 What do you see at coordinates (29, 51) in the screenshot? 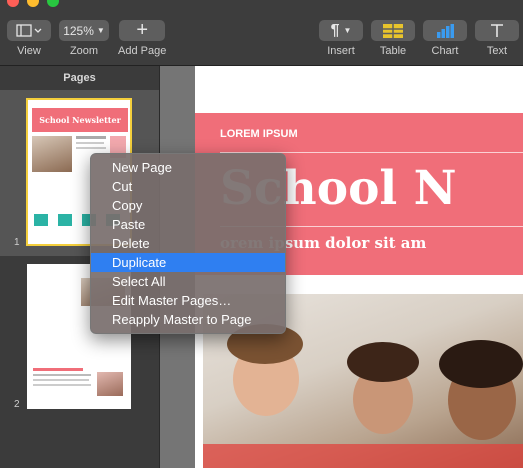
I see `view-label: View` at bounding box center [29, 51].